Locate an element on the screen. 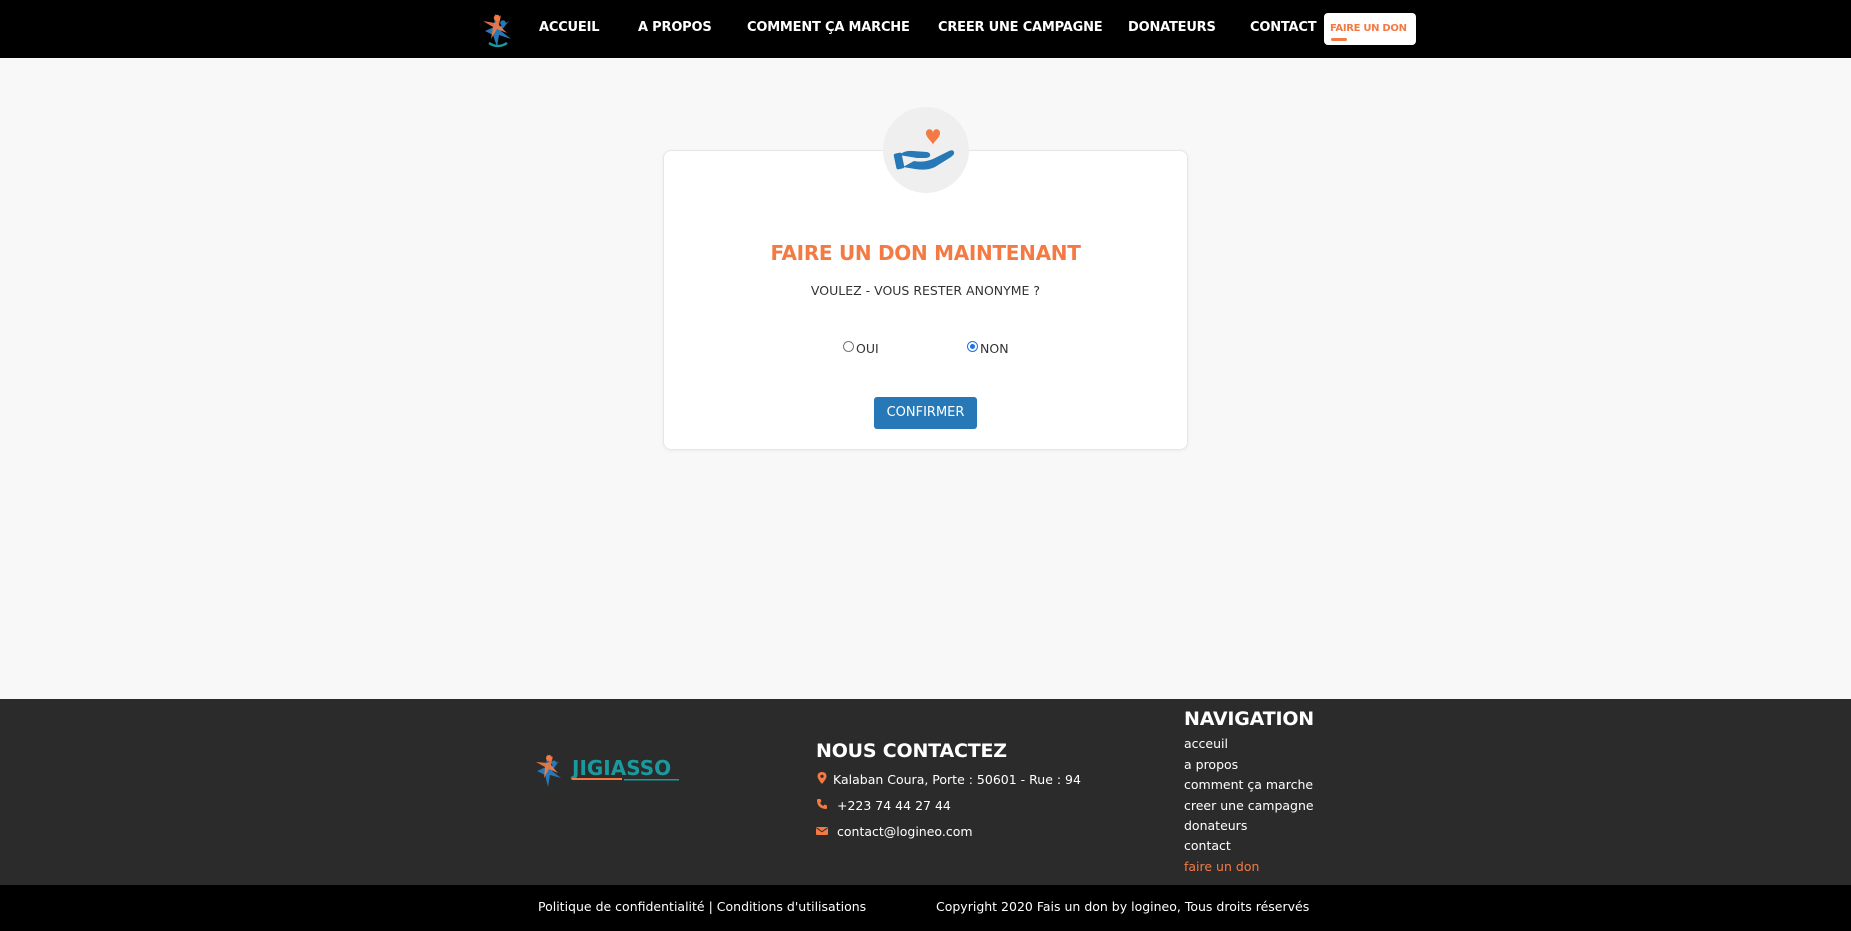 The height and width of the screenshot is (931, 1851). donation-title: FAIRE UN DON MAINTENANT is located at coordinates (925, 253).